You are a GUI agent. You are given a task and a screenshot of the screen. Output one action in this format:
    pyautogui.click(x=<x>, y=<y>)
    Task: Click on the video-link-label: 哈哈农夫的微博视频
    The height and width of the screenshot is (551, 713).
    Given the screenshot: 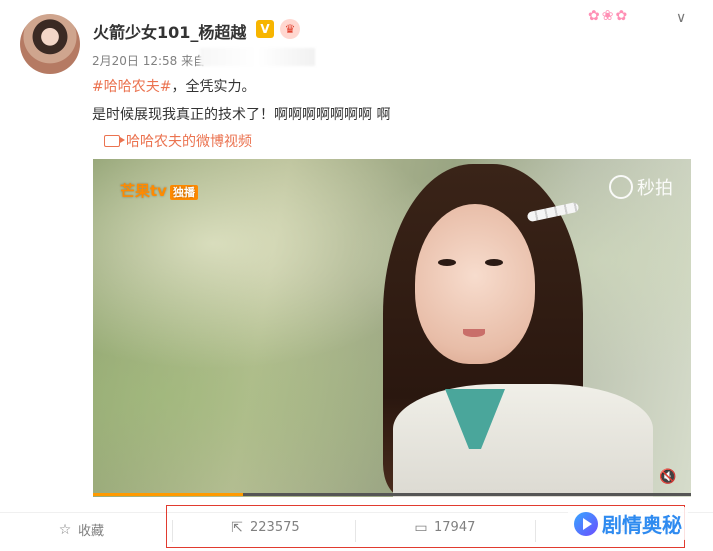 What is the action you would take?
    pyautogui.click(x=189, y=142)
    